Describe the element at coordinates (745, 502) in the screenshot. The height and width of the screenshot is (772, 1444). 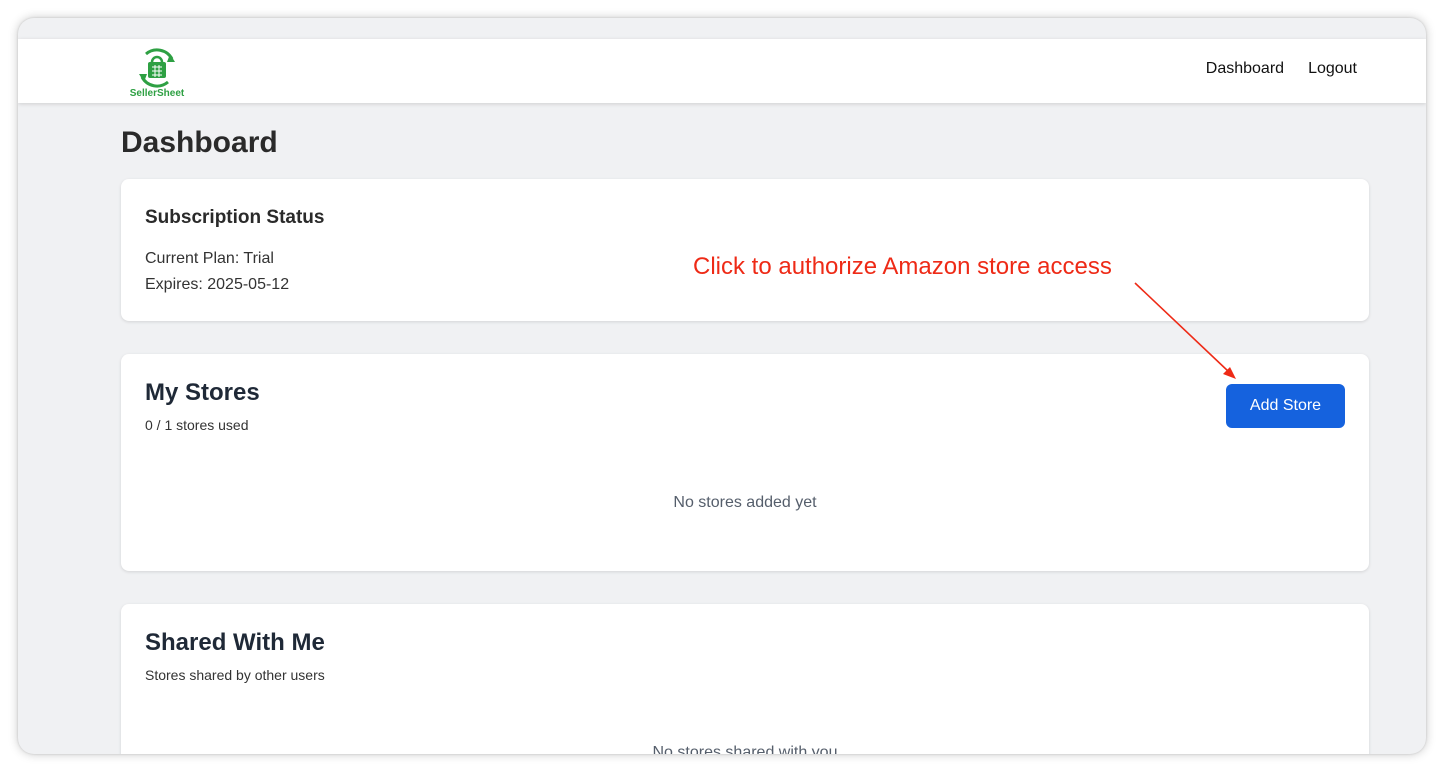
I see `stores-empty-message: No stores added yet` at that location.